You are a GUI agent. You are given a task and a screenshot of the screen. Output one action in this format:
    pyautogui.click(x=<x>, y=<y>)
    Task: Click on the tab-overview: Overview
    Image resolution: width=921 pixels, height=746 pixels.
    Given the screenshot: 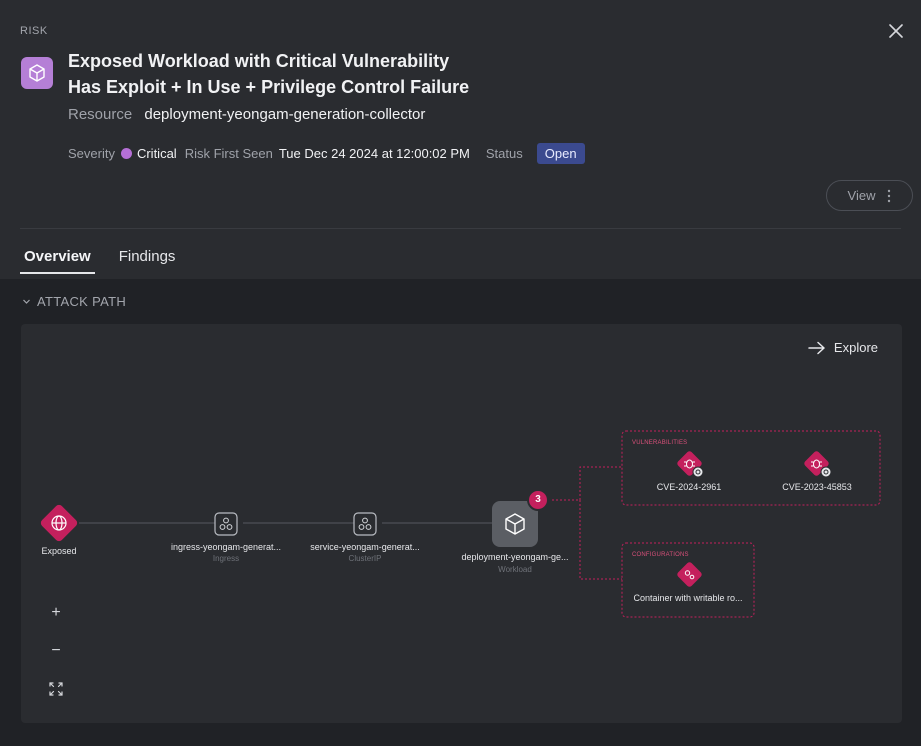 What is the action you would take?
    pyautogui.click(x=57, y=261)
    